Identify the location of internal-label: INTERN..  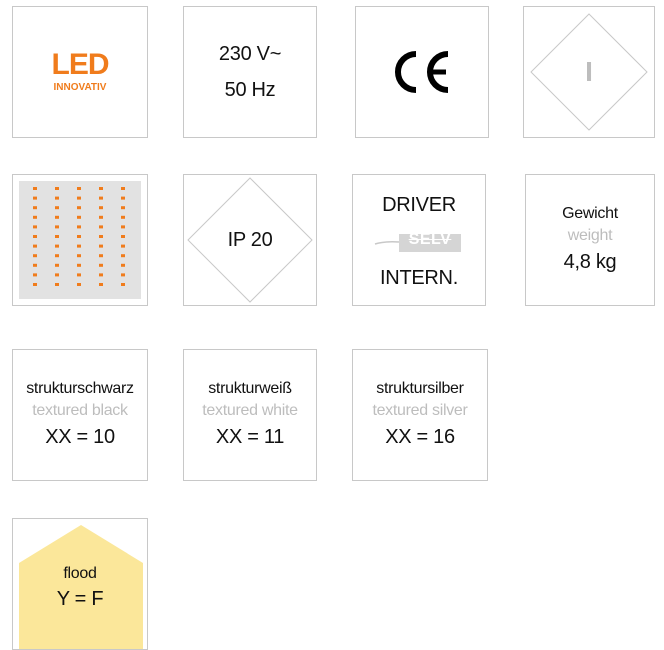
(419, 278).